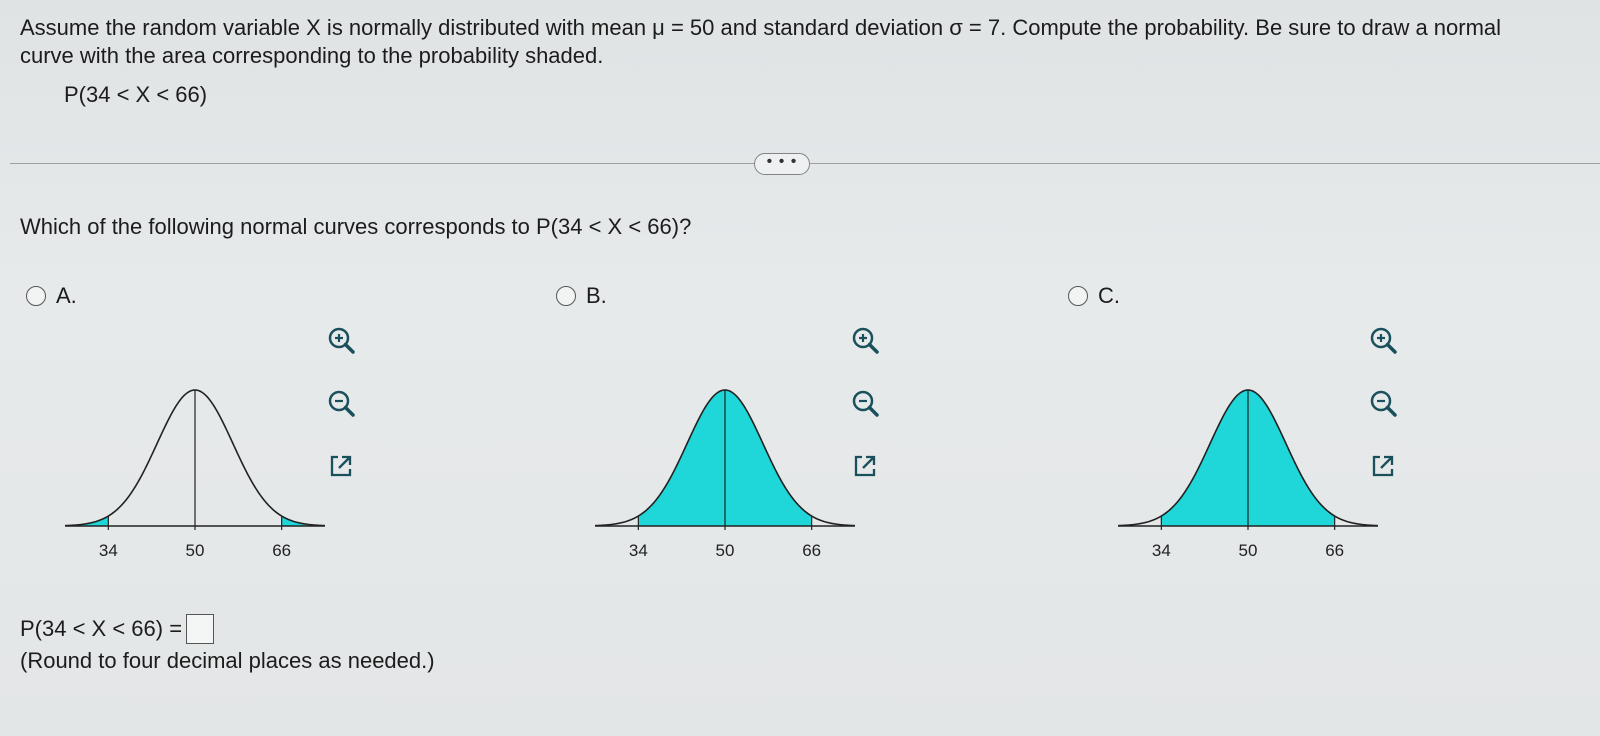  I want to click on option-b-normal-curve: 34 50 66, so click(725, 474).